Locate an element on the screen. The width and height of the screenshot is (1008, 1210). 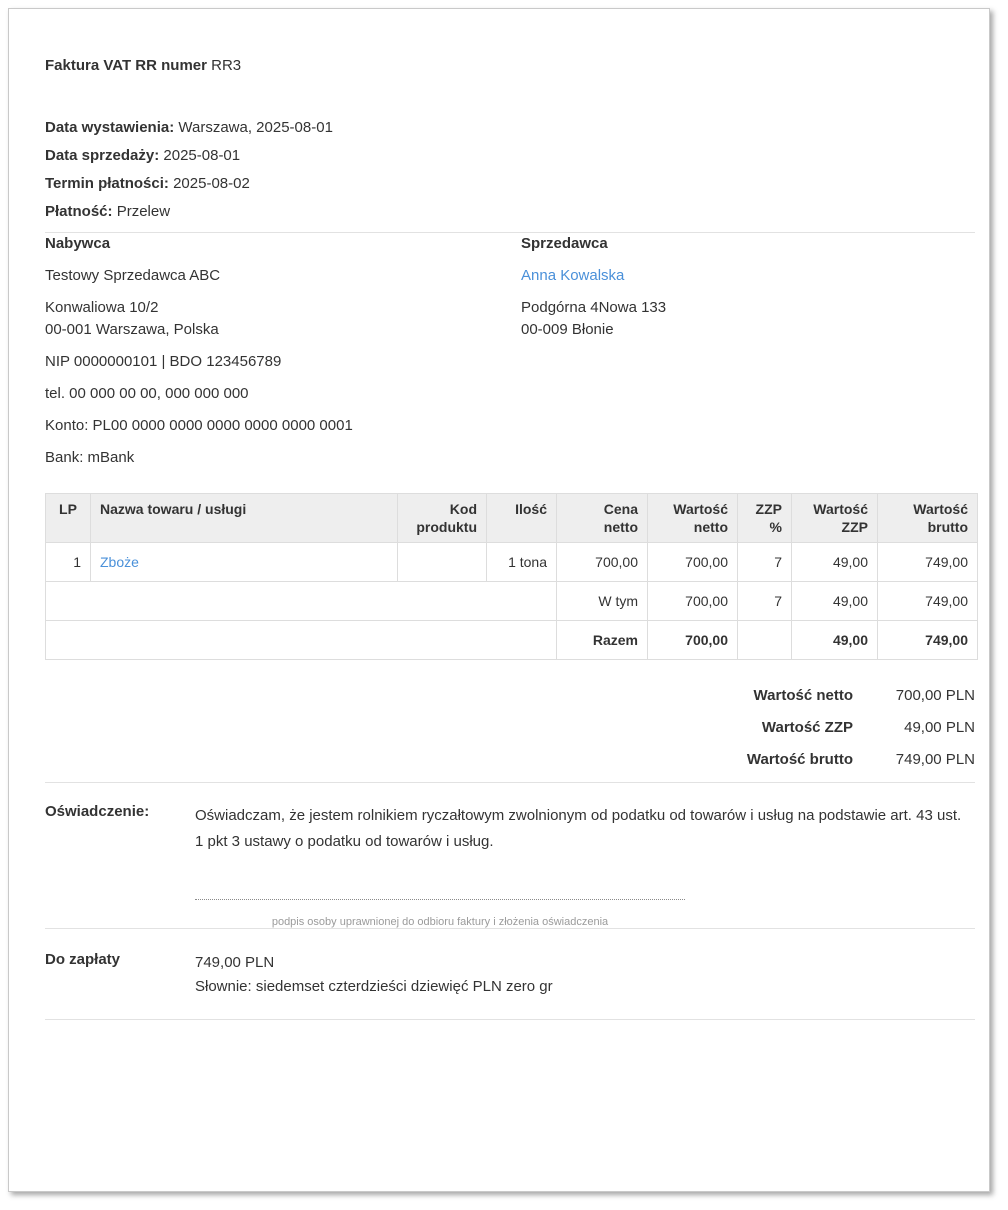
item-zzp-value: 49,00 is located at coordinates (834, 562).